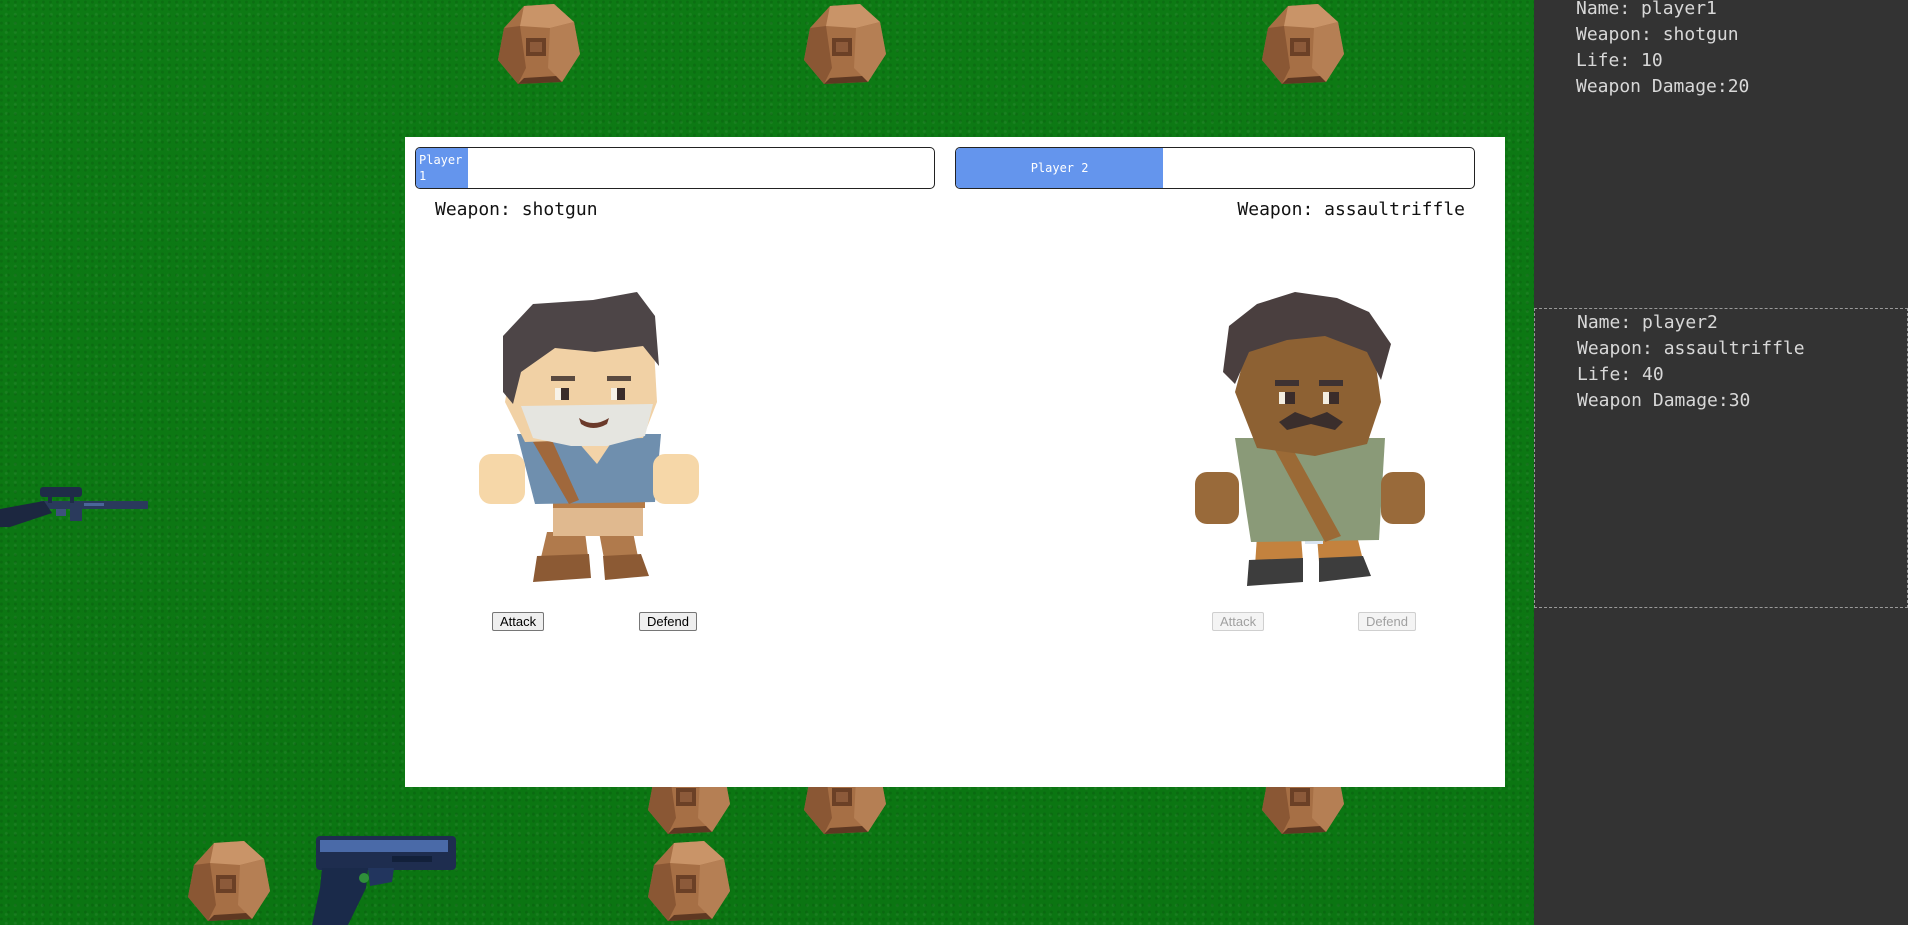 The image size is (1908, 925). What do you see at coordinates (1664, 400) in the screenshot?
I see `player2-weapon-damage: Weapon Damage:30` at bounding box center [1664, 400].